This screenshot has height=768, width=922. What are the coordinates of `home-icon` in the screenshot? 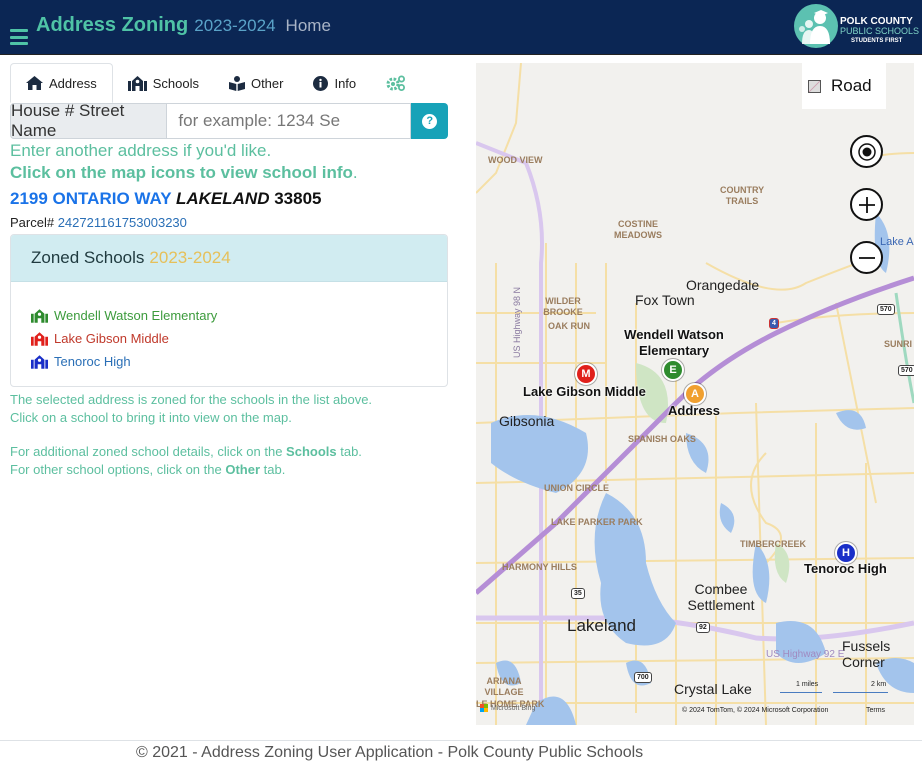 It's located at (34, 83).